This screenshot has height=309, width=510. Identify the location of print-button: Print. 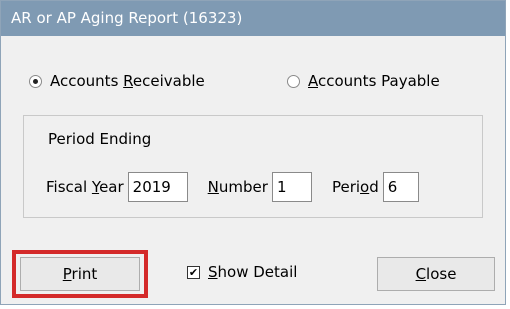
(80, 274).